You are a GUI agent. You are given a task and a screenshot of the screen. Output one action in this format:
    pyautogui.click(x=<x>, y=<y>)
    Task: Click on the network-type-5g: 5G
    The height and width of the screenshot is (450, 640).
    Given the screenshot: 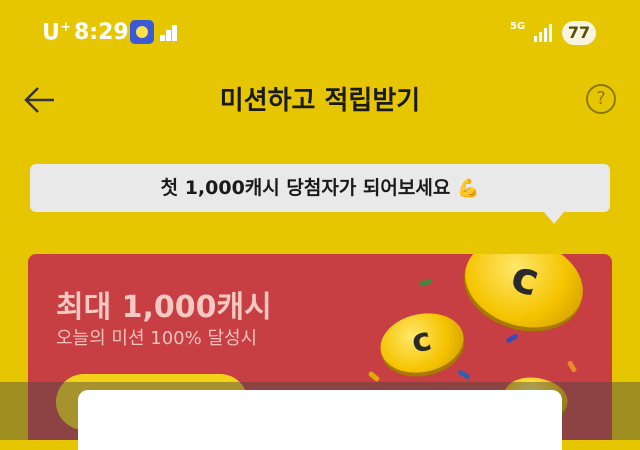 What is the action you would take?
    pyautogui.click(x=518, y=26)
    